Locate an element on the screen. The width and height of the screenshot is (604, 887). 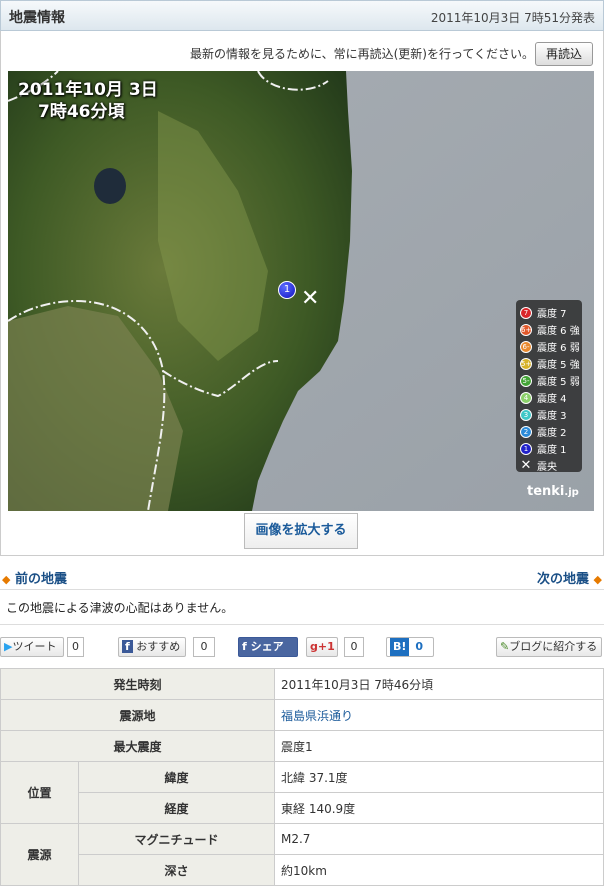
tenki-logo: tenki.jp is located at coordinates (553, 491).